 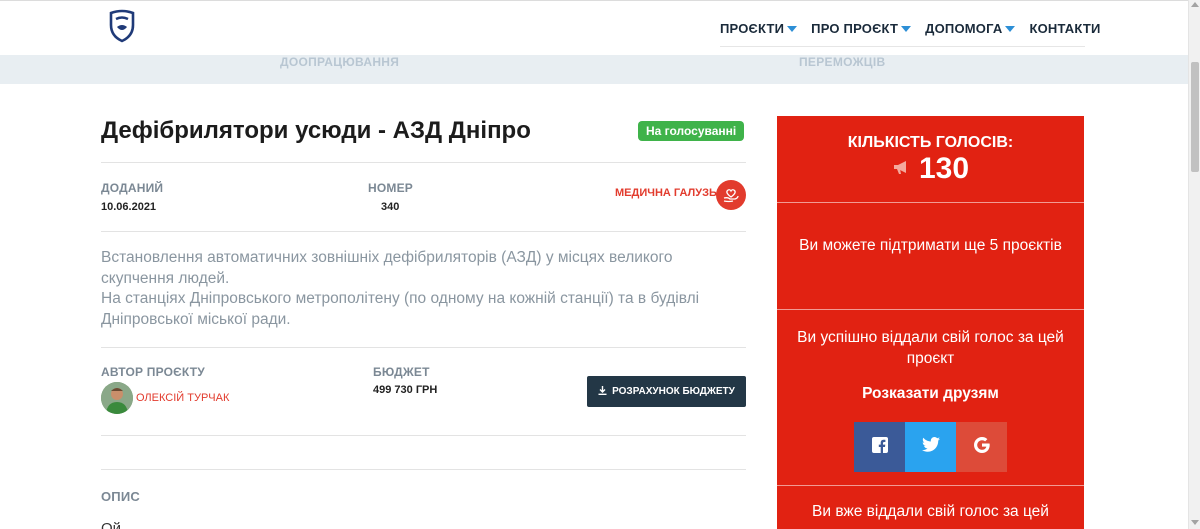 What do you see at coordinates (153, 372) in the screenshot?
I see `author-label: АВТОР ПРОЄКТУ` at bounding box center [153, 372].